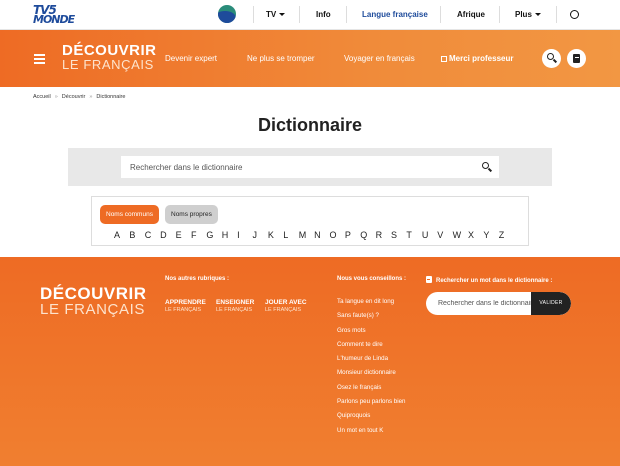 Image resolution: width=620 pixels, height=466 pixels. Describe the element at coordinates (506, 235) in the screenshot. I see `letter-z: Z` at that location.